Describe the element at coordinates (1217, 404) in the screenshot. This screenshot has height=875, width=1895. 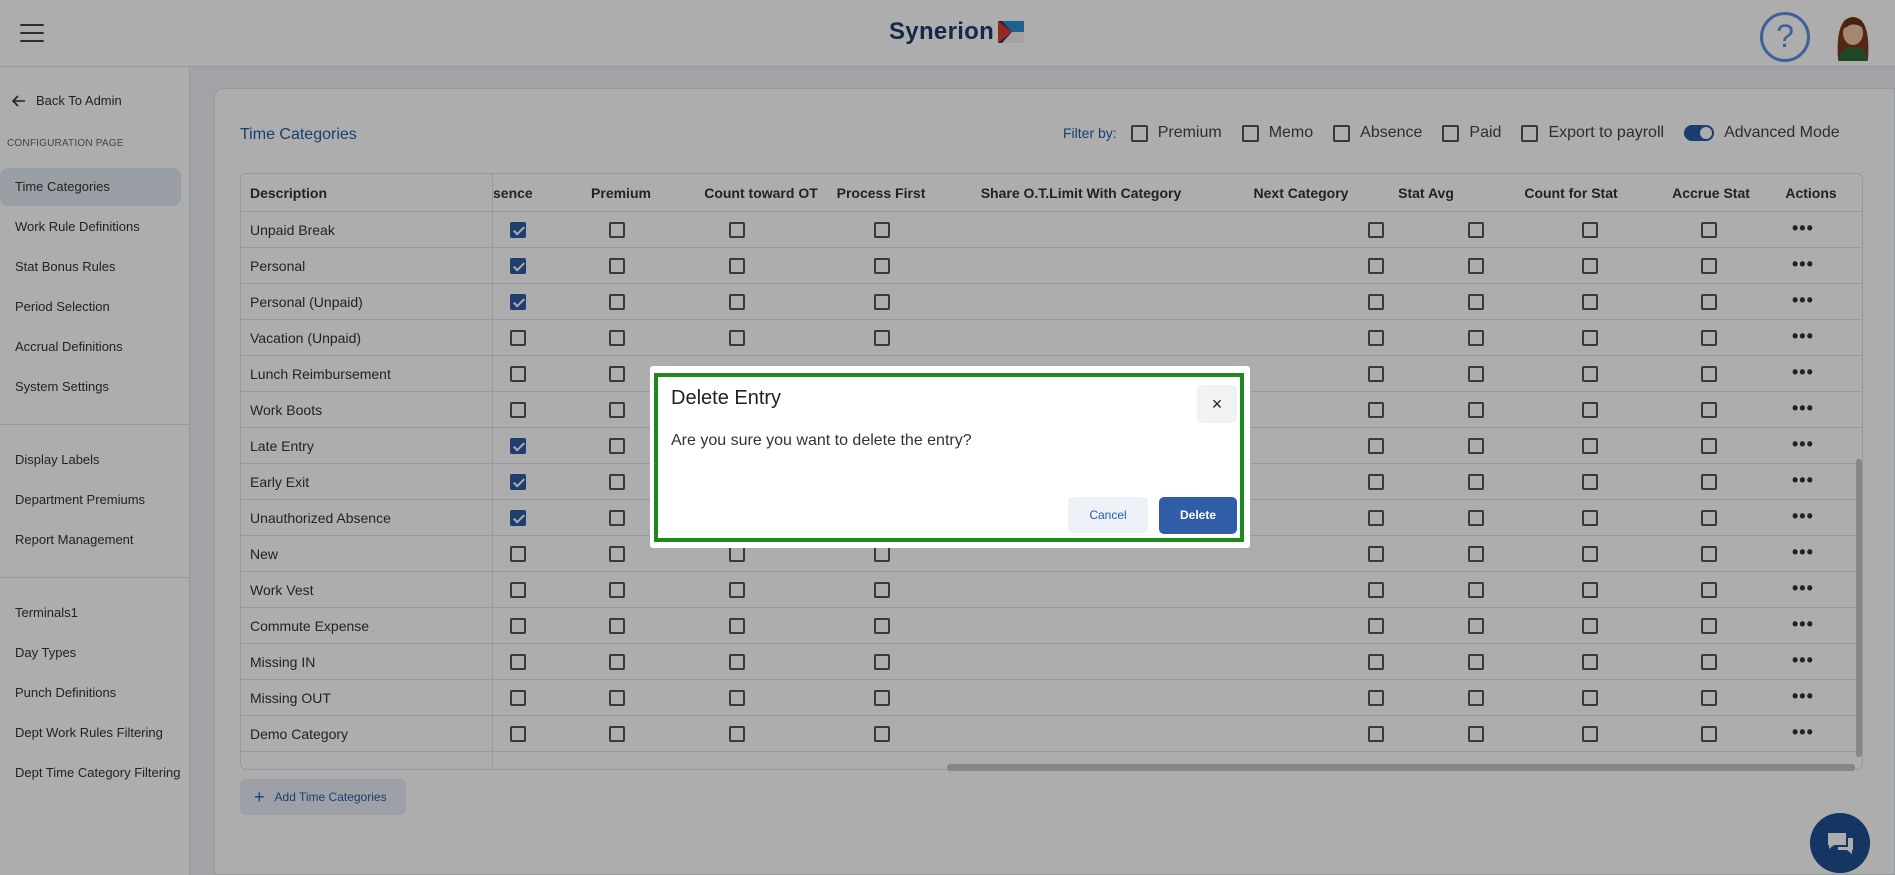
I see `close-icon: ×` at that location.